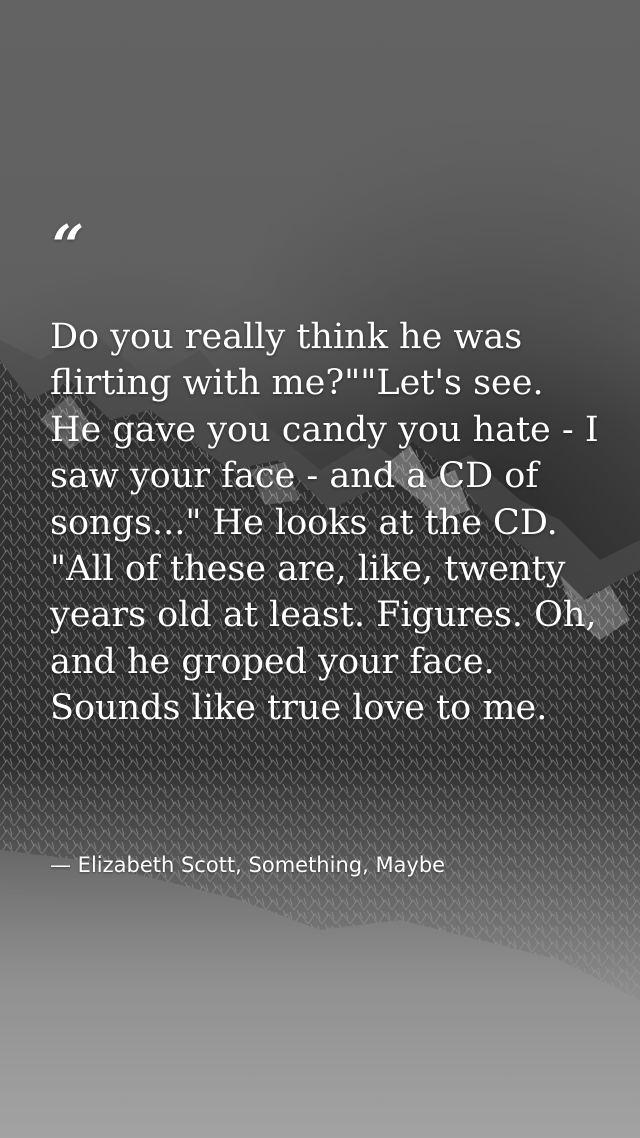 Image resolution: width=640 pixels, height=1138 pixels. What do you see at coordinates (68, 246) in the screenshot?
I see `quote-mark-icon: “` at bounding box center [68, 246].